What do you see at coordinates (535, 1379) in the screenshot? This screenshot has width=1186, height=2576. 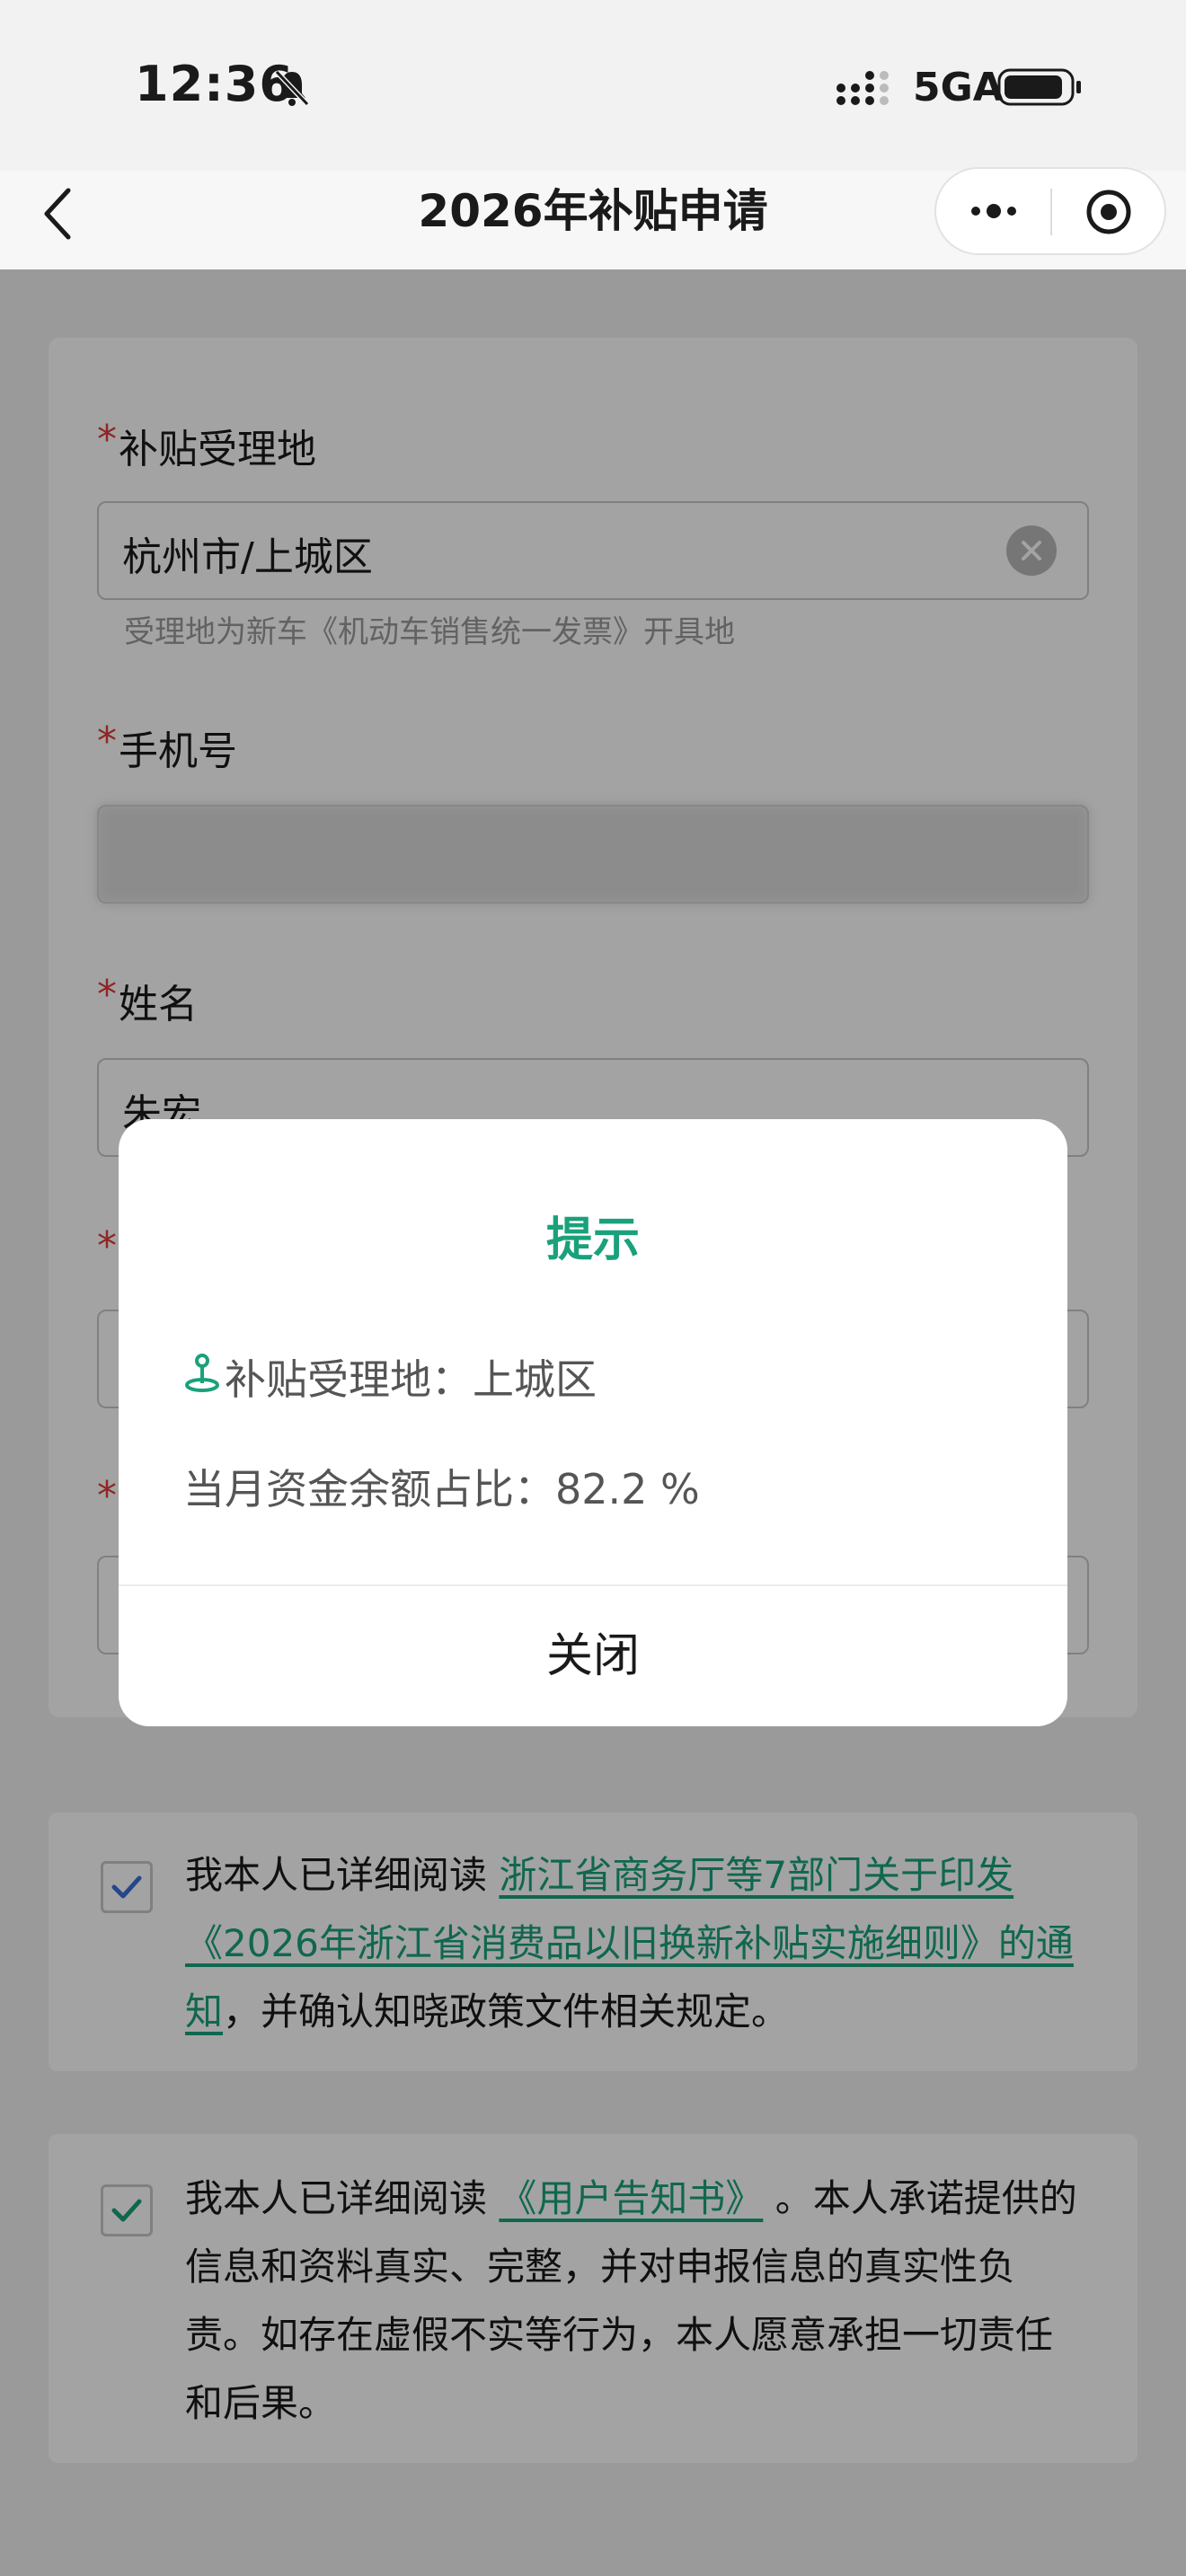 I see `dialog-location-value: 上城区` at bounding box center [535, 1379].